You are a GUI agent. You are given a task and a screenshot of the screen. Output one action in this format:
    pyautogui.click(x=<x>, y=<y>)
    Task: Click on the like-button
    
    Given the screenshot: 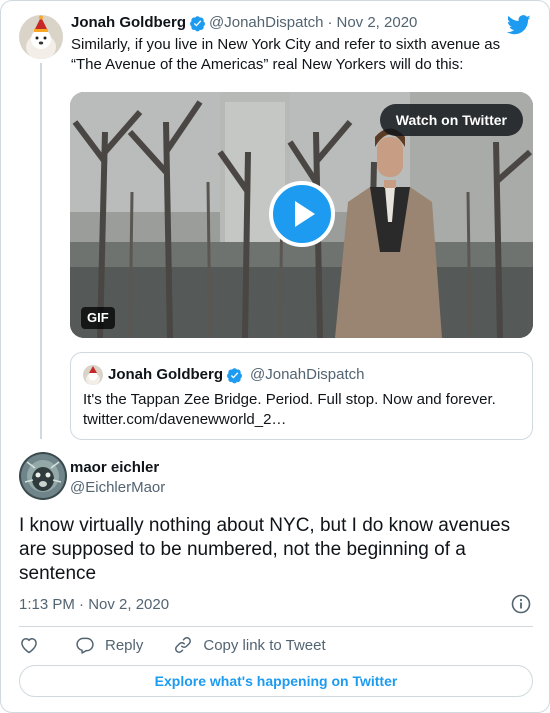 What is the action you would take?
    pyautogui.click(x=29, y=645)
    